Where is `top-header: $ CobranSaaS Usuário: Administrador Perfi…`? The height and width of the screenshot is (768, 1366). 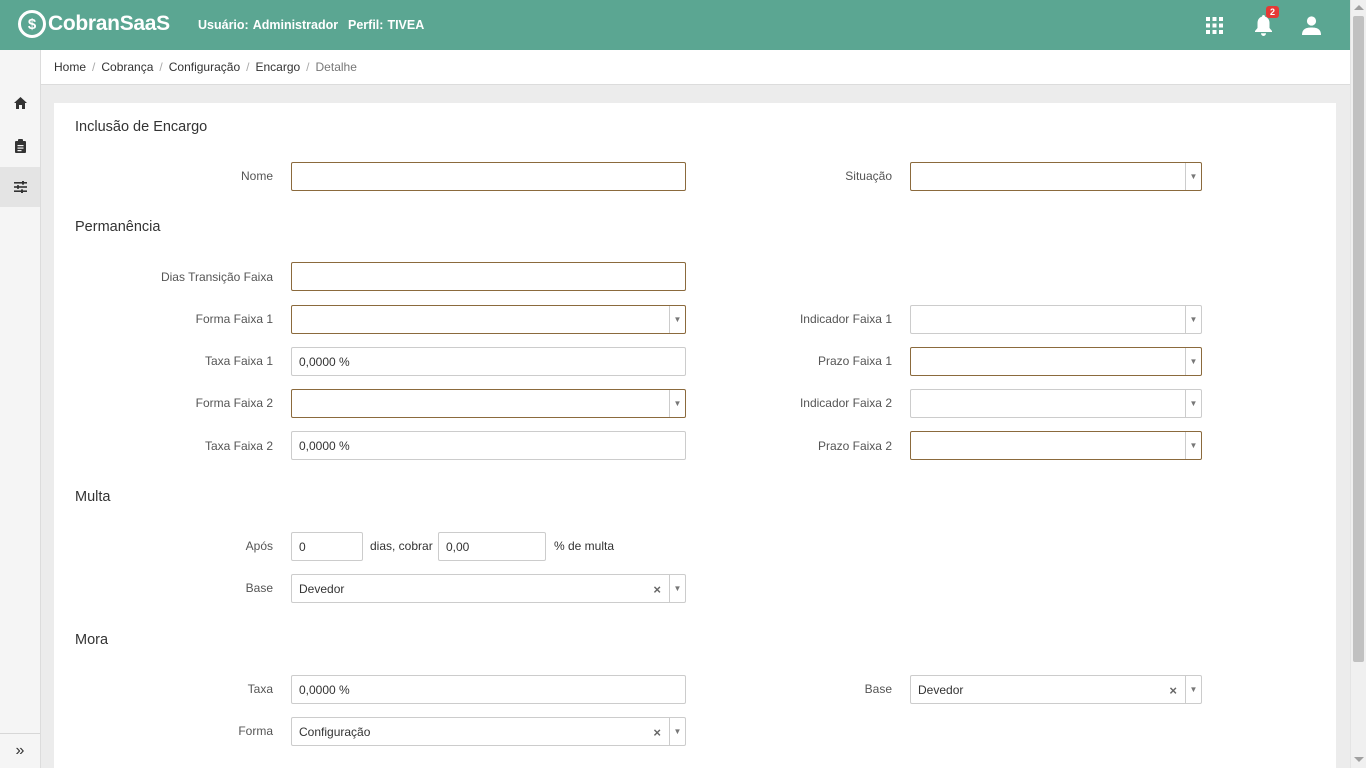 top-header: $ CobranSaaS Usuário: Administrador Perfi… is located at coordinates (675, 25).